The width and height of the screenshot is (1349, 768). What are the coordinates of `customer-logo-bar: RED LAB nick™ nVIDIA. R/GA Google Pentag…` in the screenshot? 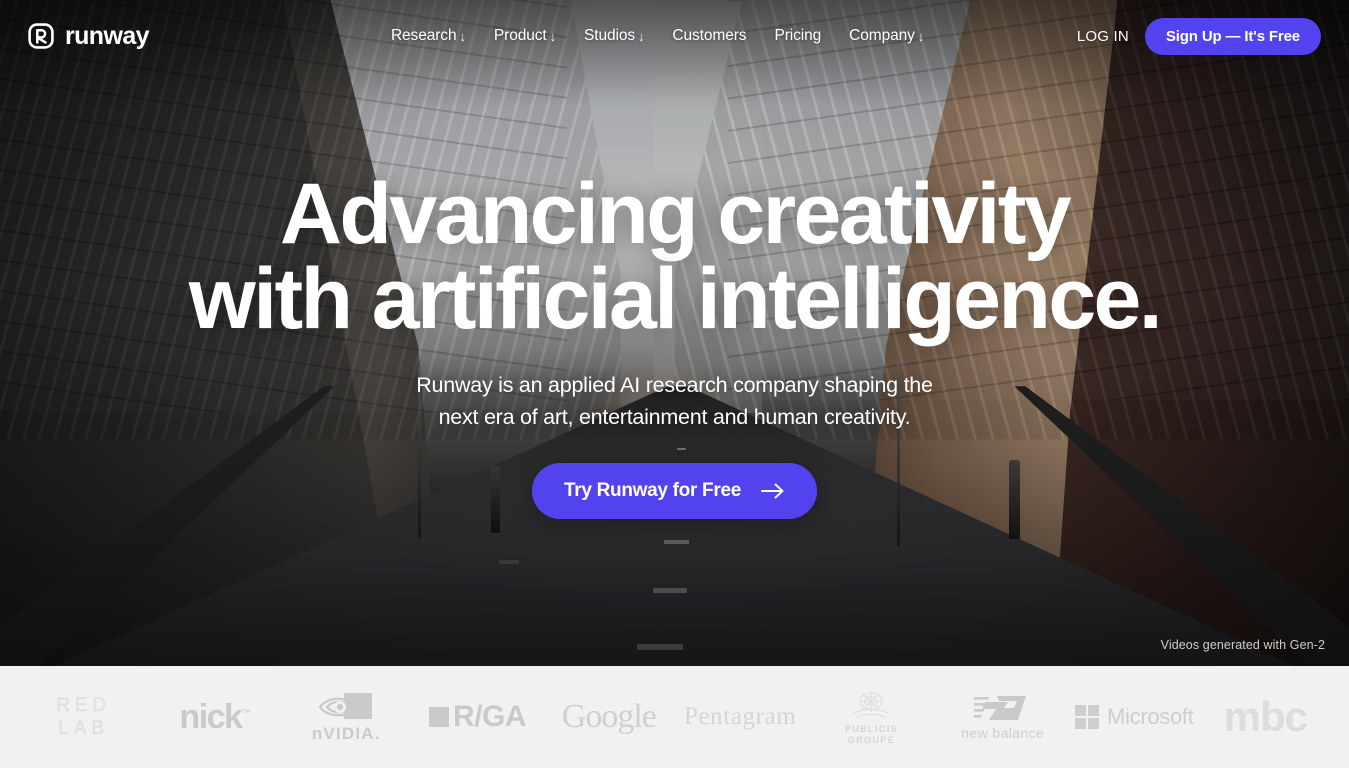 It's located at (674, 717).